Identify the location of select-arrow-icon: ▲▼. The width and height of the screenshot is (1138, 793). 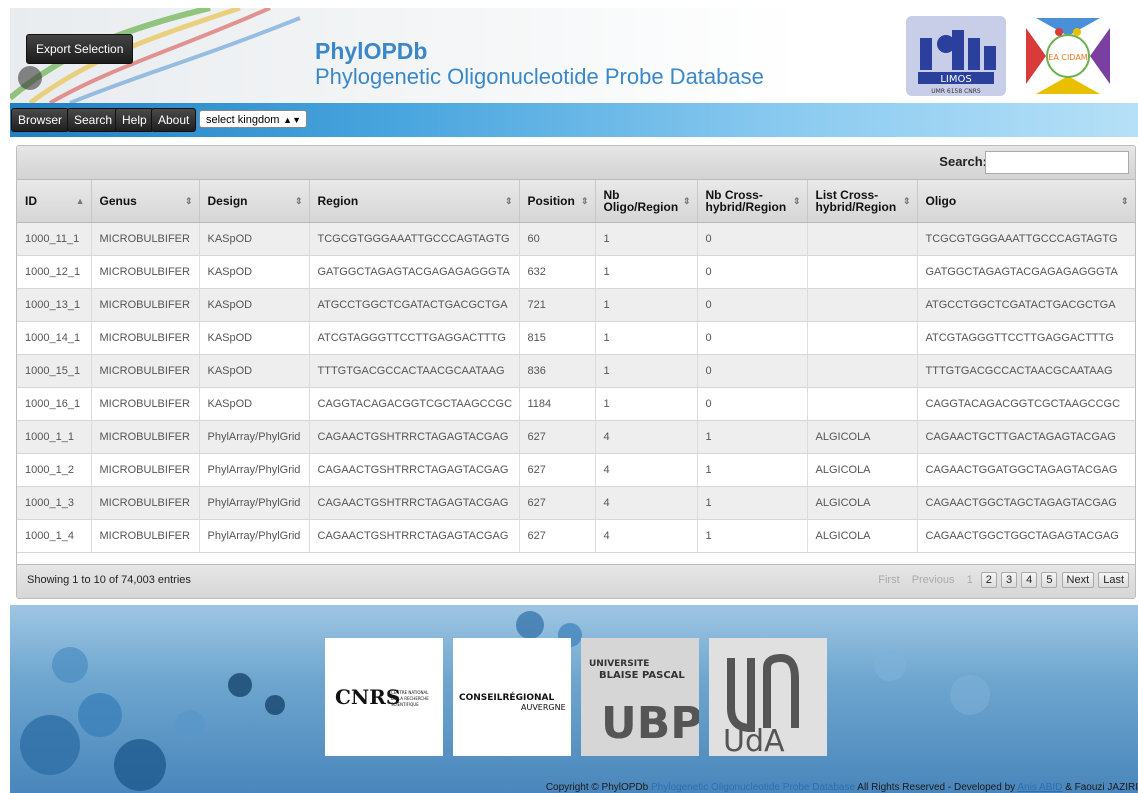
(292, 120).